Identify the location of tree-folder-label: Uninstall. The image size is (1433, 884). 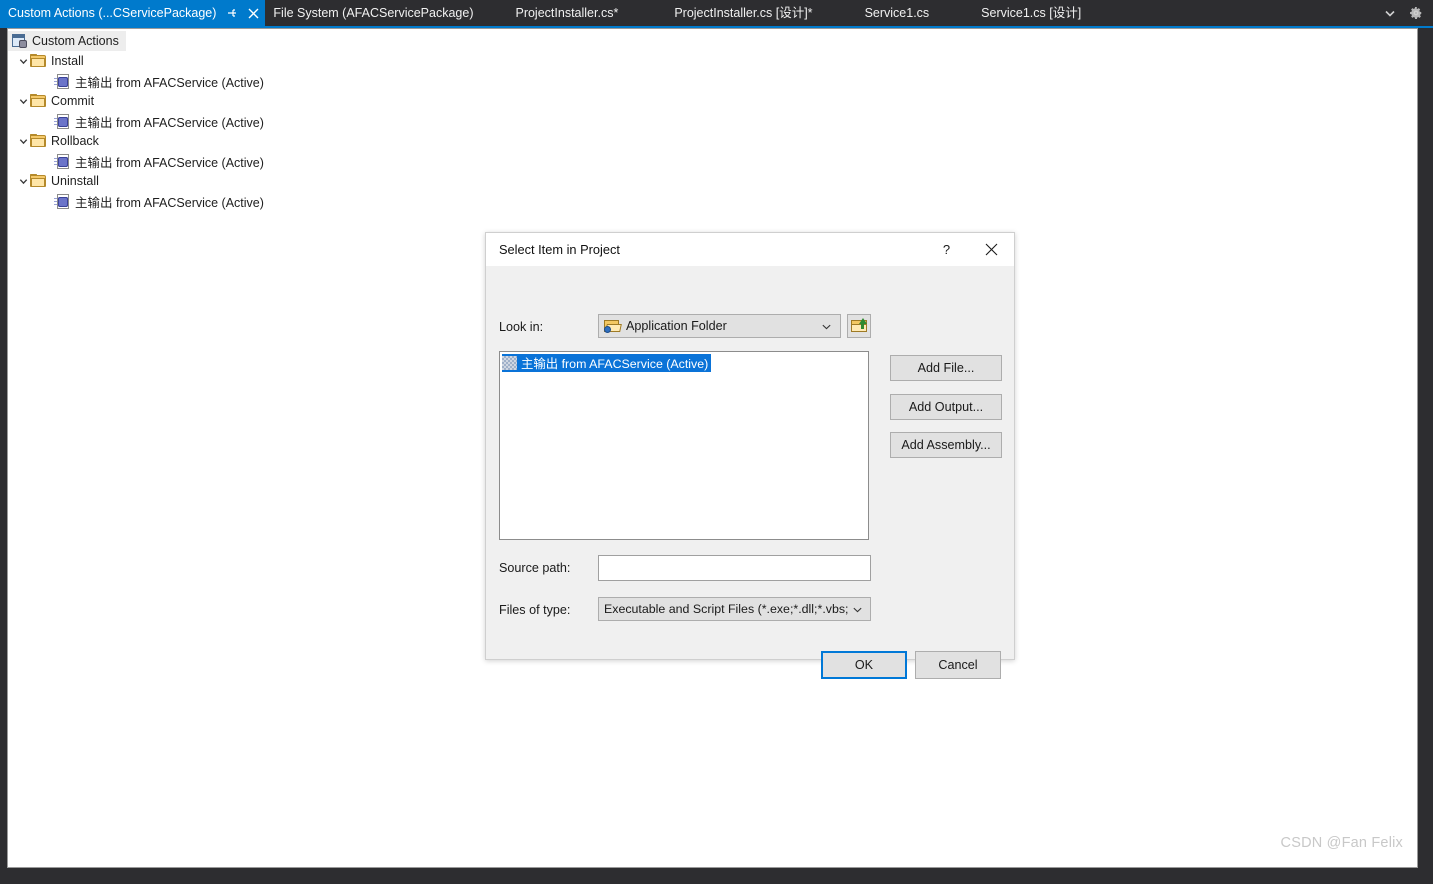
(75, 181).